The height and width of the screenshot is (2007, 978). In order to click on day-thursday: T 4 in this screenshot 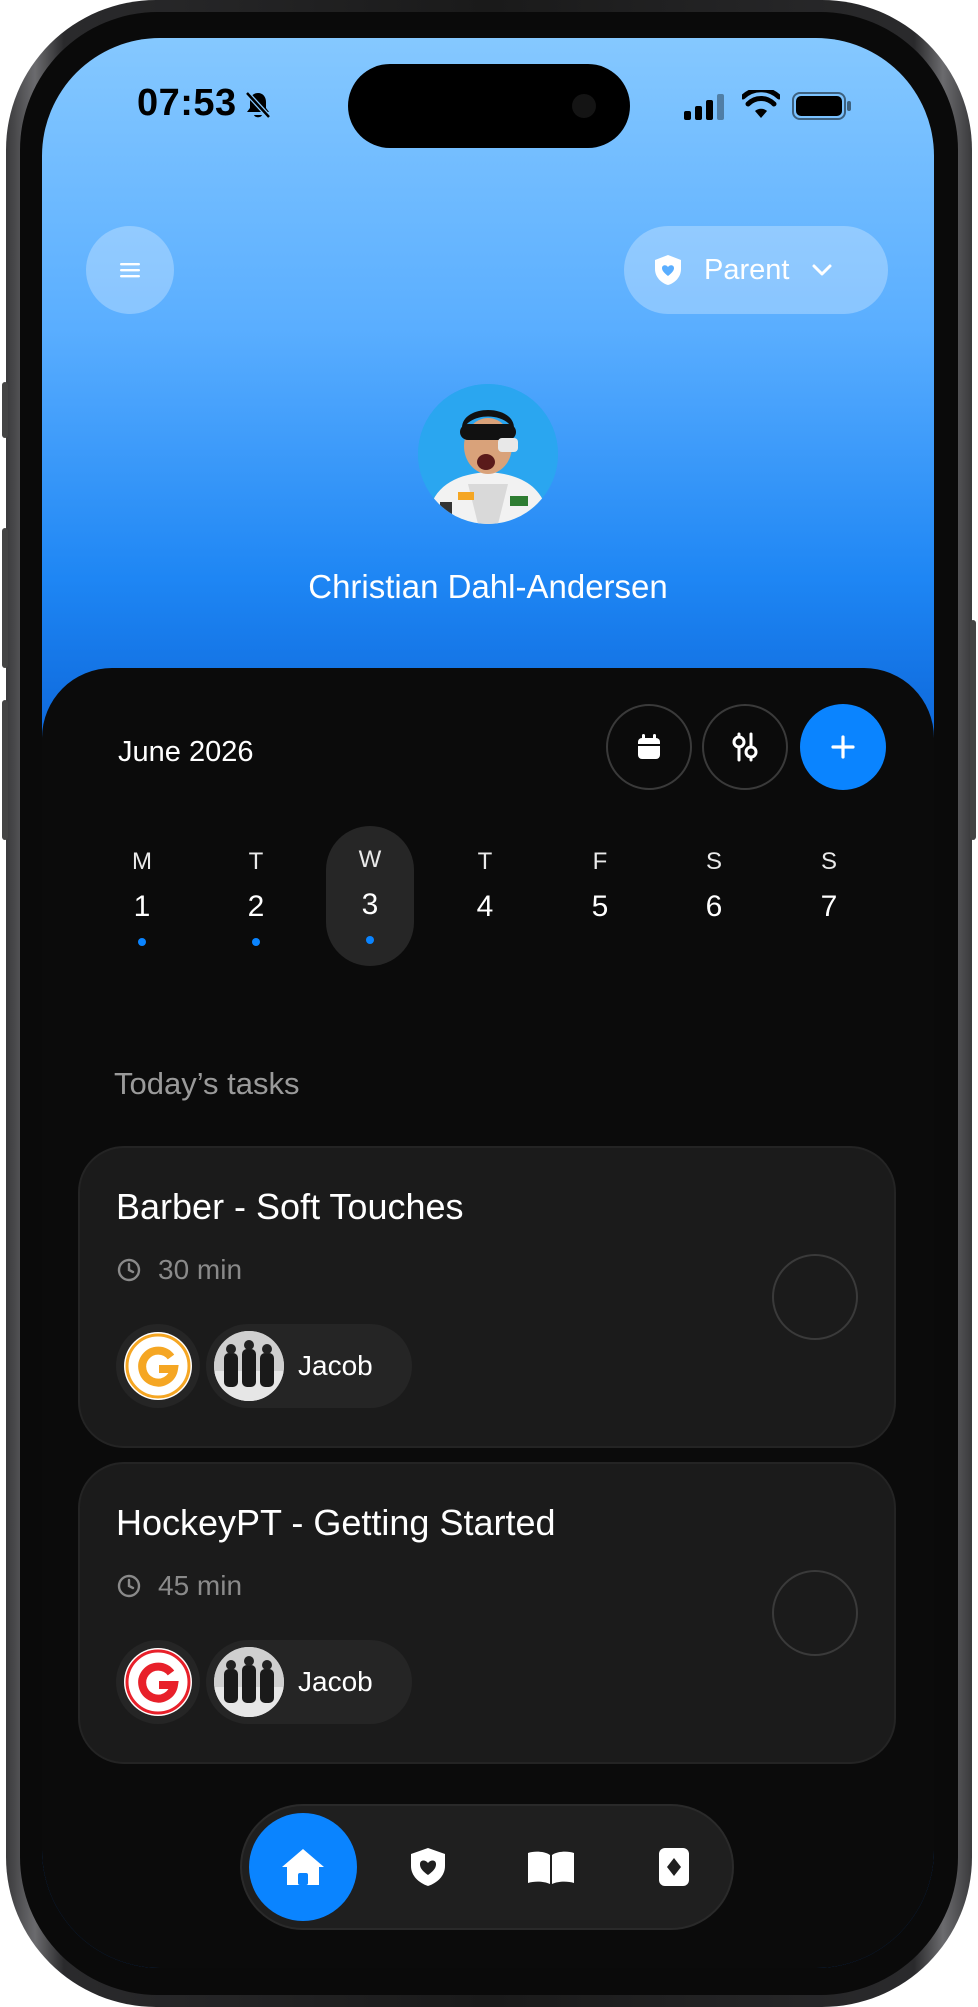, I will do `click(485, 896)`.